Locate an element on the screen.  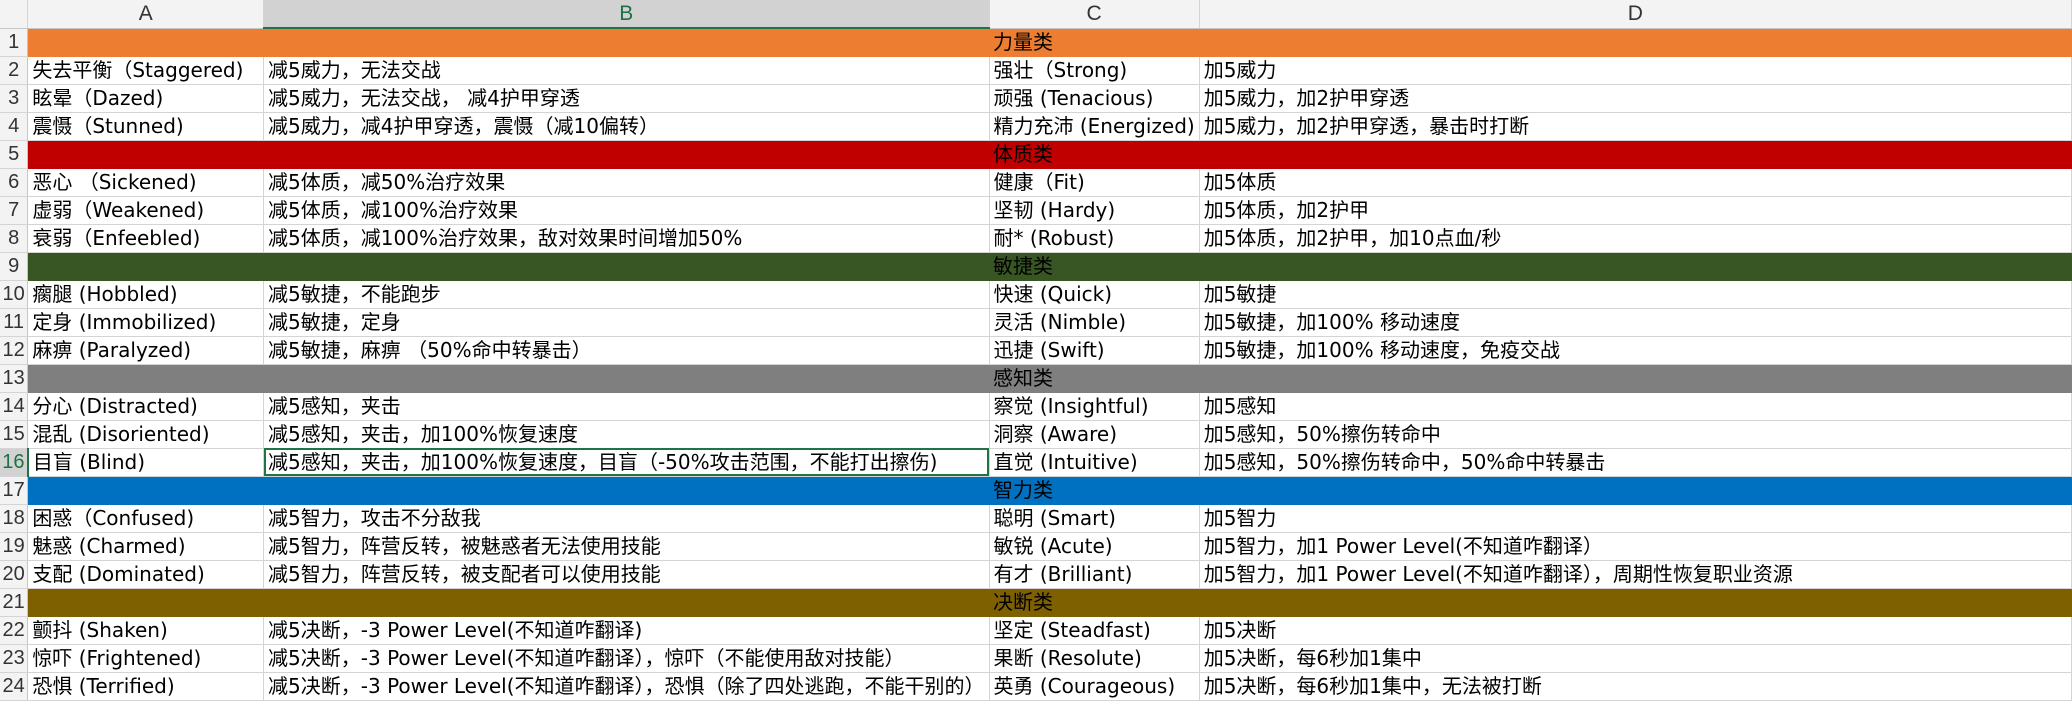
row-header: 2 is located at coordinates (14, 70).